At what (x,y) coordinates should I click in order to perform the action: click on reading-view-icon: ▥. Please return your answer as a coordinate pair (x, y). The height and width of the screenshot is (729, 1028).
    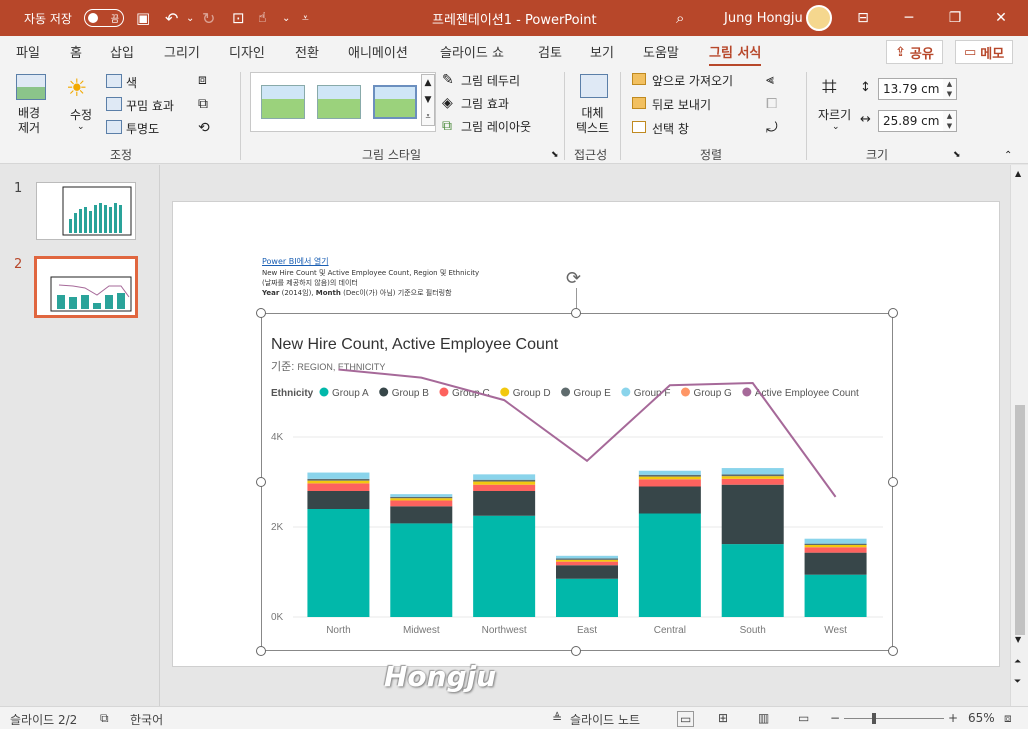
    Looking at the image, I should click on (763, 718).